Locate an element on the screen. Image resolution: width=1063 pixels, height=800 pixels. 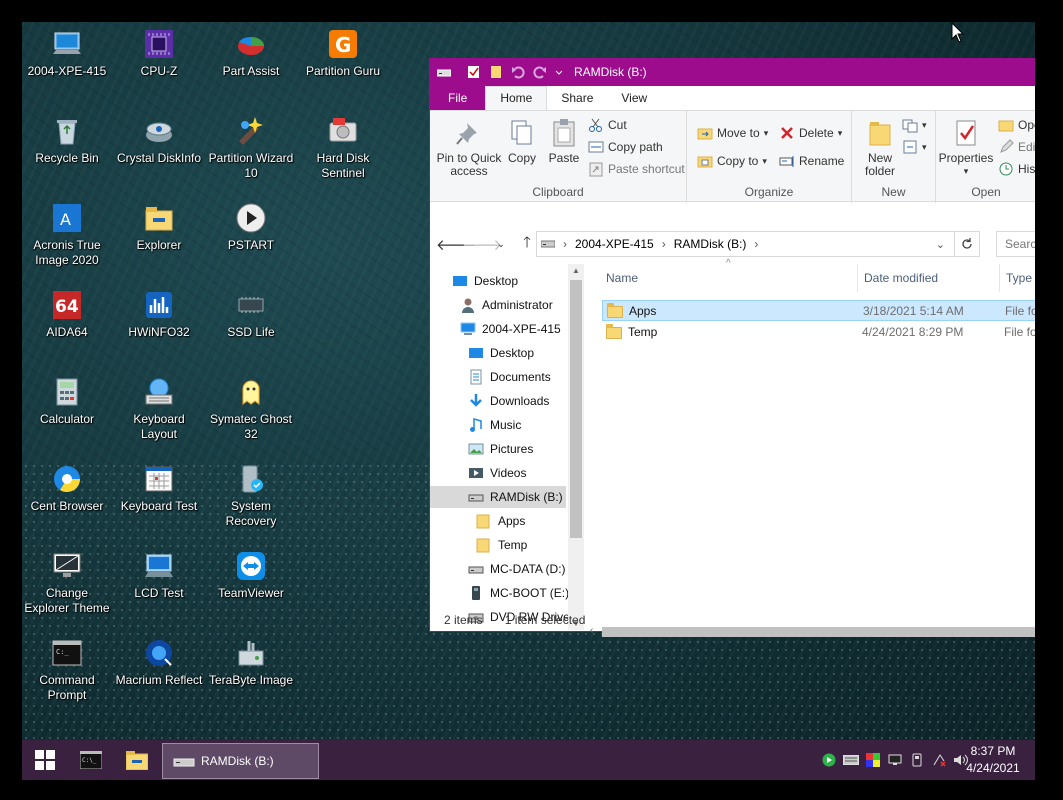
rename-button: Rename is located at coordinates (811, 161).